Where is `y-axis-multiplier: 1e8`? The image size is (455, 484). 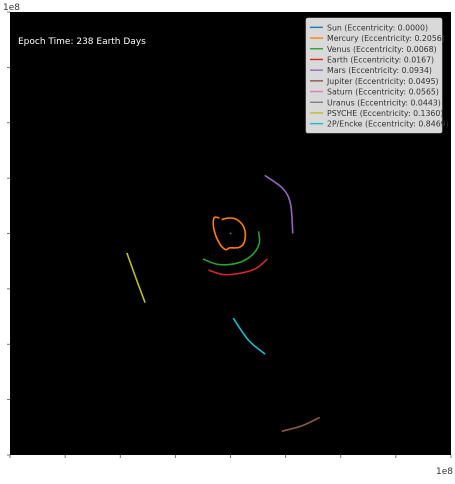
y-axis-multiplier: 1e8 is located at coordinates (11, 8).